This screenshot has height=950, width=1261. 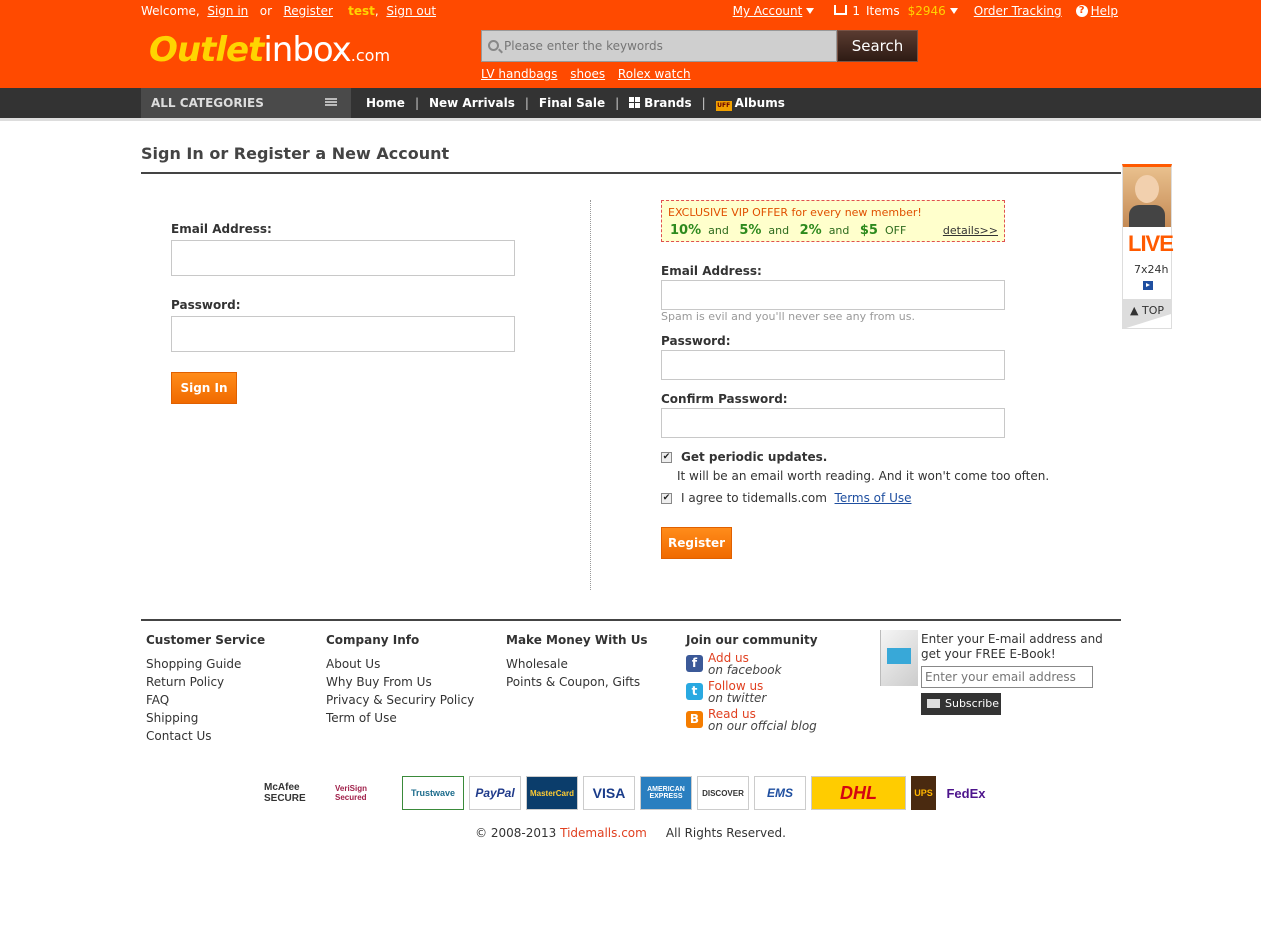 I want to click on blog-link: B Read us on our offcial blog, so click(x=771, y=722).